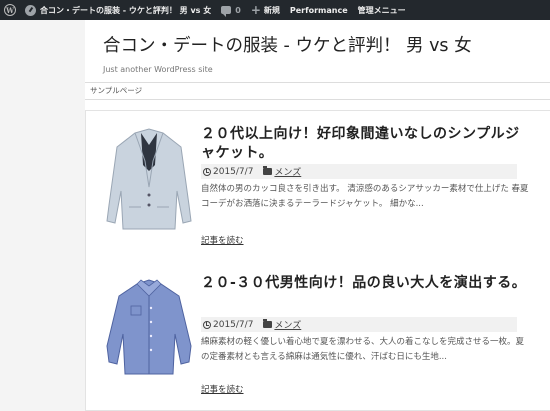 Image resolution: width=550 pixels, height=411 pixels. I want to click on comments-link: 0, so click(231, 10).